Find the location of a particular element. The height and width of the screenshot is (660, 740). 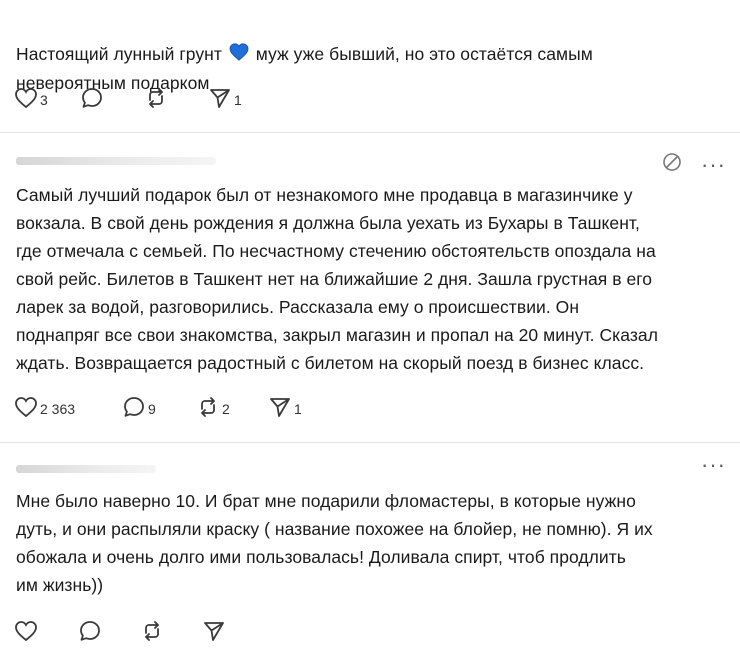

post-3-meta: ··· is located at coordinates (713, 465).